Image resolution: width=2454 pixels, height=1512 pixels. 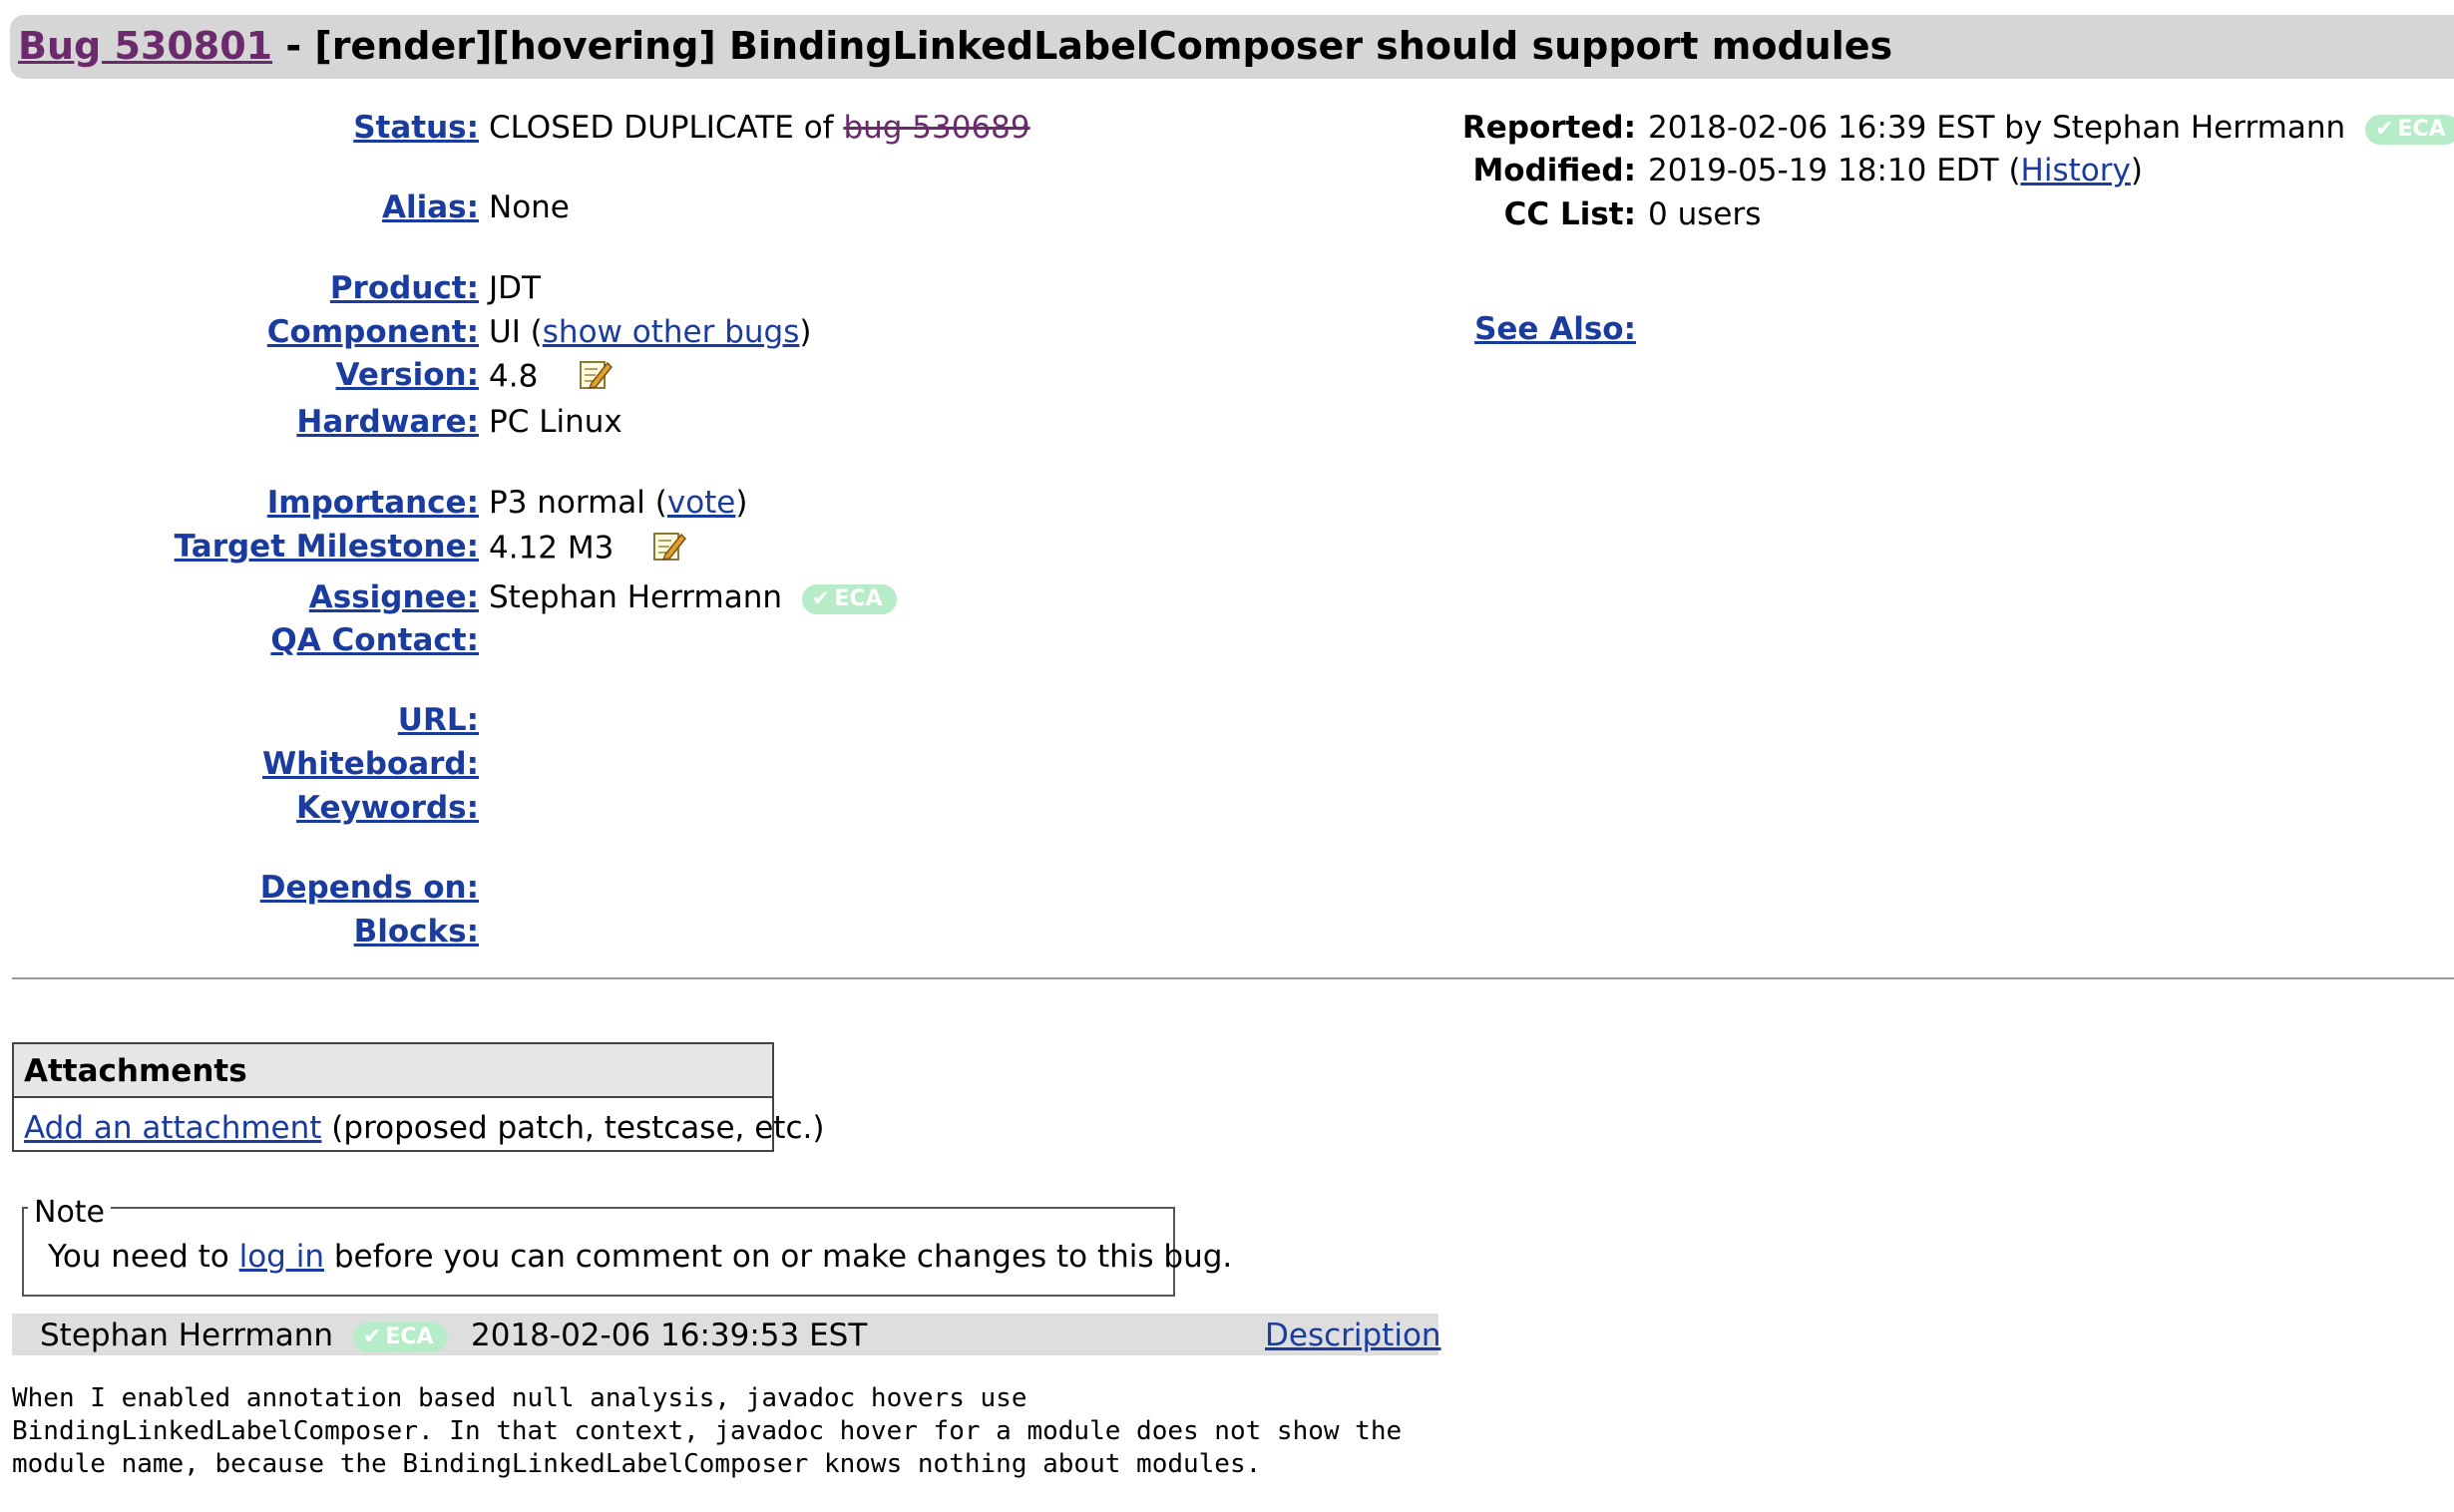 What do you see at coordinates (1353, 1335) in the screenshot?
I see `description-link: Description` at bounding box center [1353, 1335].